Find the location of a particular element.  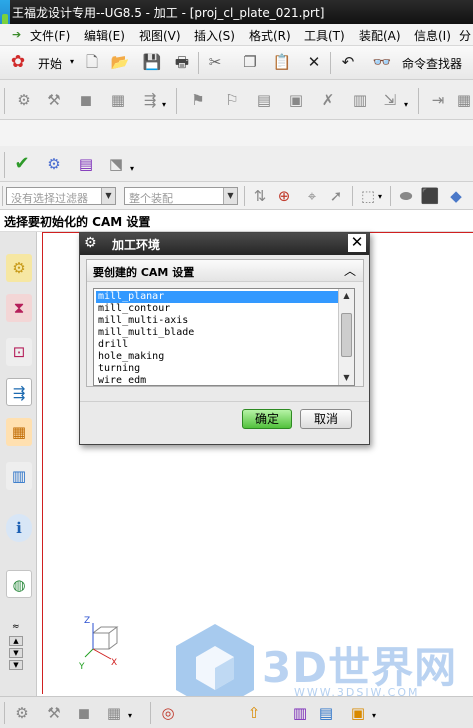

list-item: hole_making is located at coordinates (217, 357).